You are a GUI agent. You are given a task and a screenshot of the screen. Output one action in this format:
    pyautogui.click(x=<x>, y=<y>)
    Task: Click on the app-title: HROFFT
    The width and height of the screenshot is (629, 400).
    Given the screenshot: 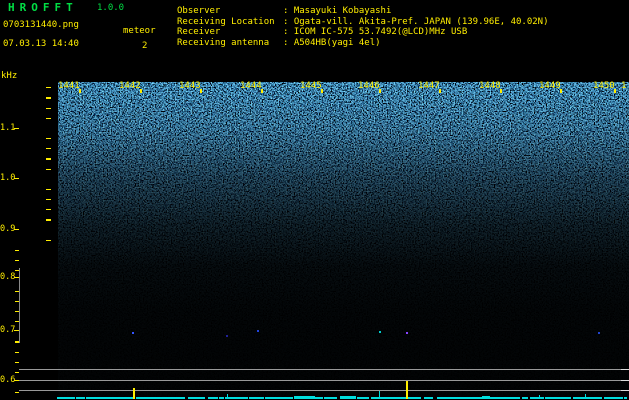 What is the action you would take?
    pyautogui.click(x=43, y=7)
    